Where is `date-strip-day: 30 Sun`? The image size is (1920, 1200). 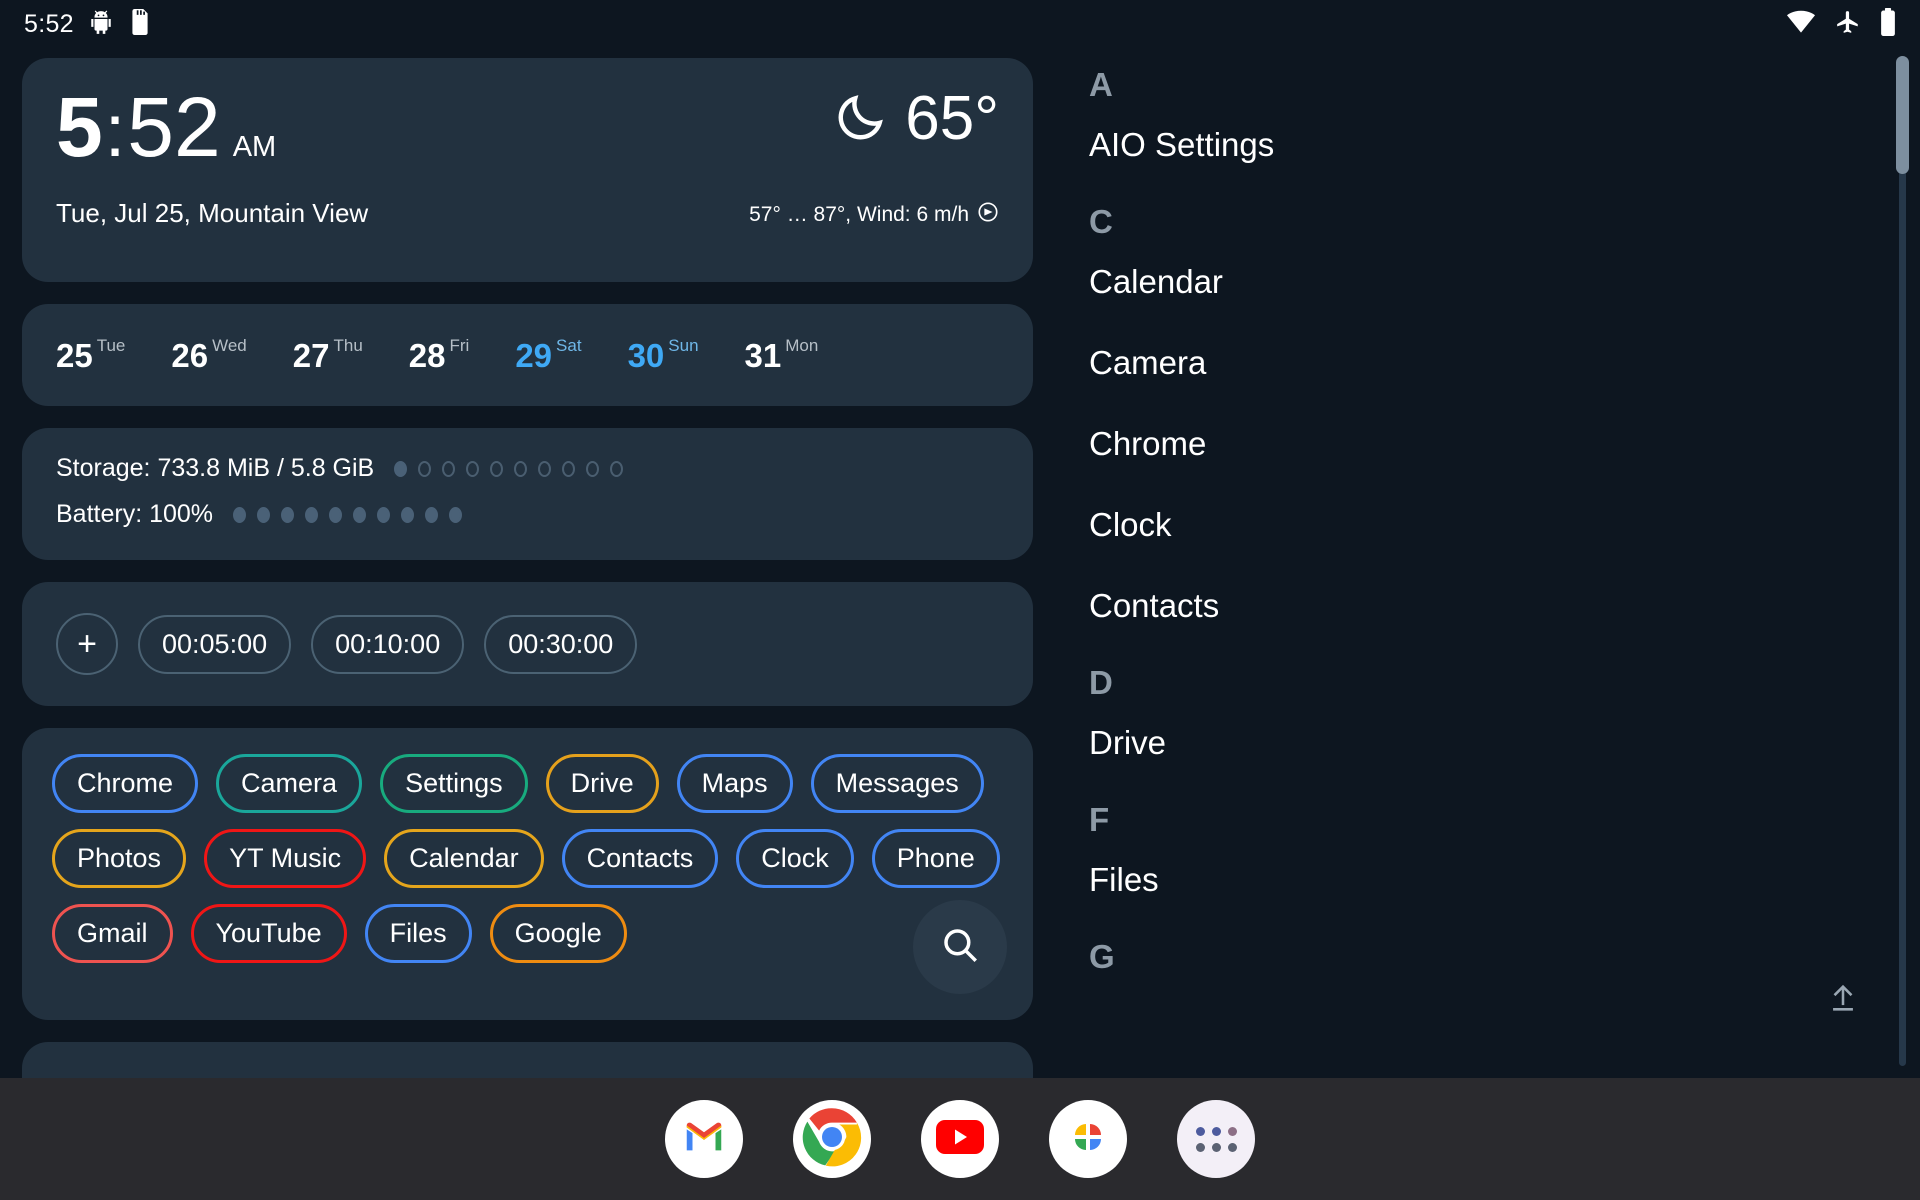 date-strip-day: 30 Sun is located at coordinates (663, 354).